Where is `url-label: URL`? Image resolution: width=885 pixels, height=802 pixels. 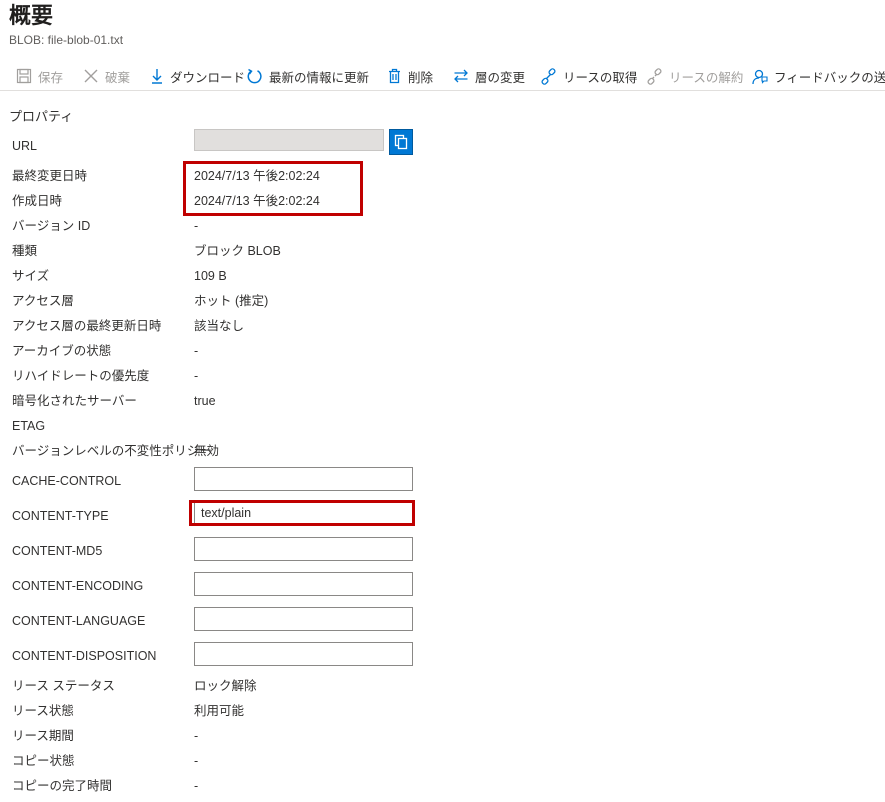 url-label: URL is located at coordinates (25, 146).